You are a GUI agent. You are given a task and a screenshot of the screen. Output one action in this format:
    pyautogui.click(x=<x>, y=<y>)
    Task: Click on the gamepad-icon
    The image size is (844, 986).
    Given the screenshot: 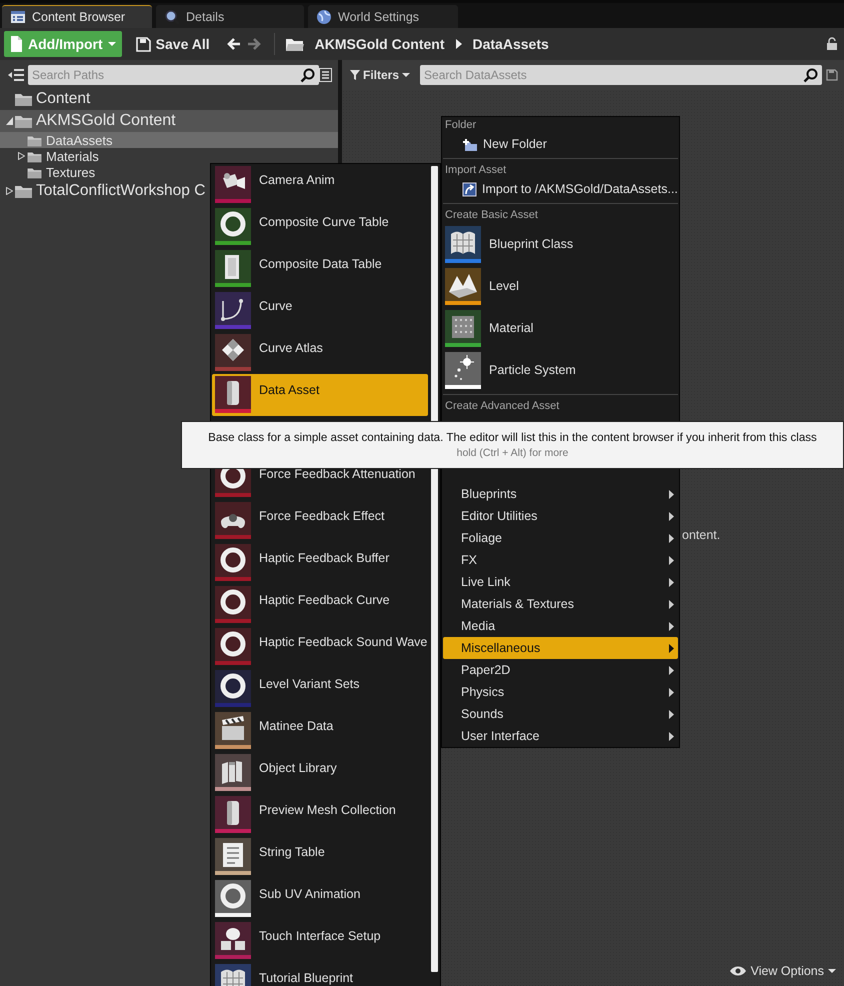 What is the action you would take?
    pyautogui.click(x=233, y=518)
    